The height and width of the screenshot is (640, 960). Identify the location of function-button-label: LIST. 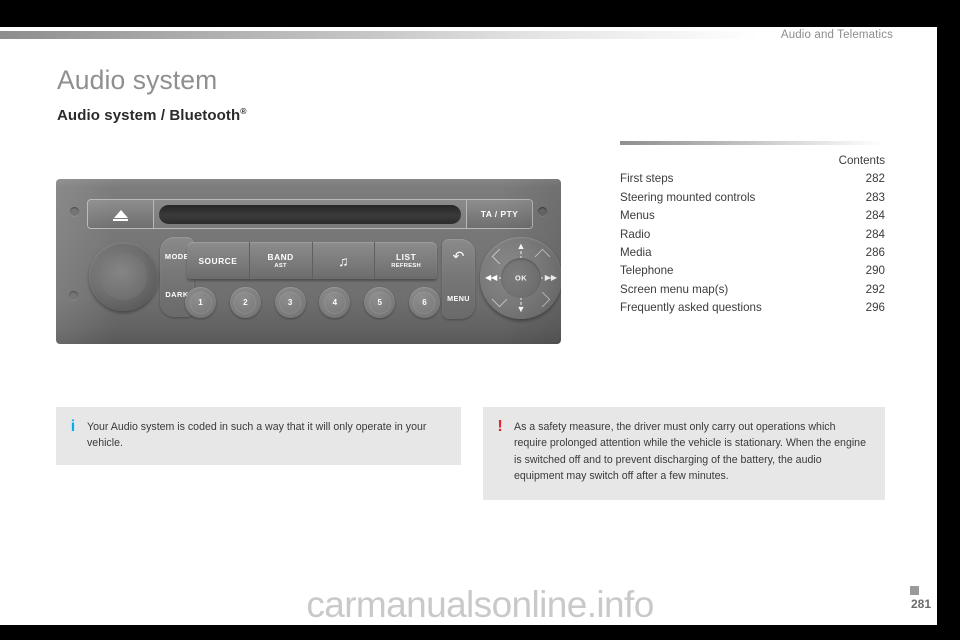
(406, 257).